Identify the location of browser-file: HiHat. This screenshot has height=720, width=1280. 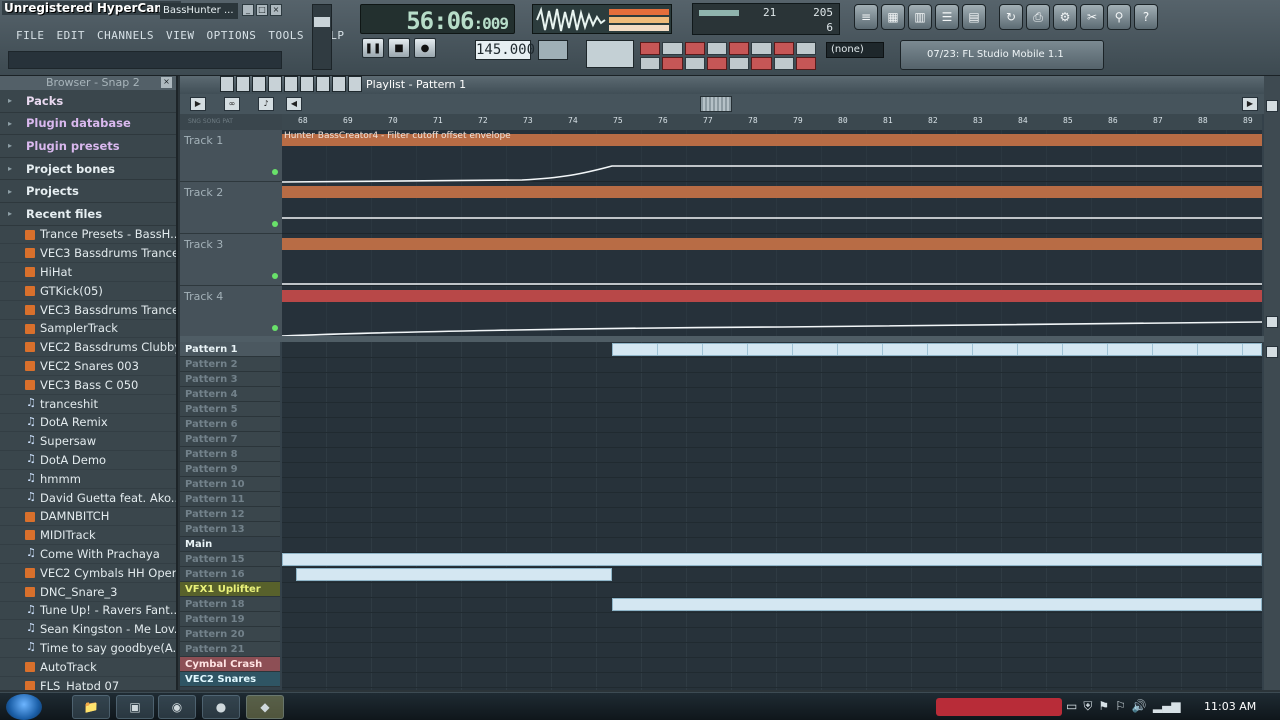
(88, 272).